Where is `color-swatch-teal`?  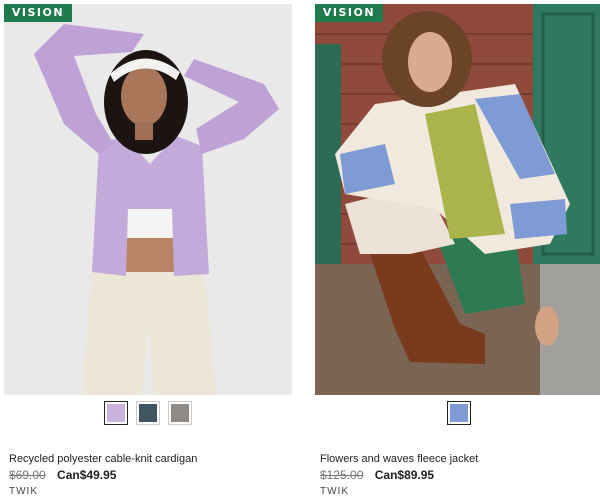
color-swatch-teal is located at coordinates (148, 413).